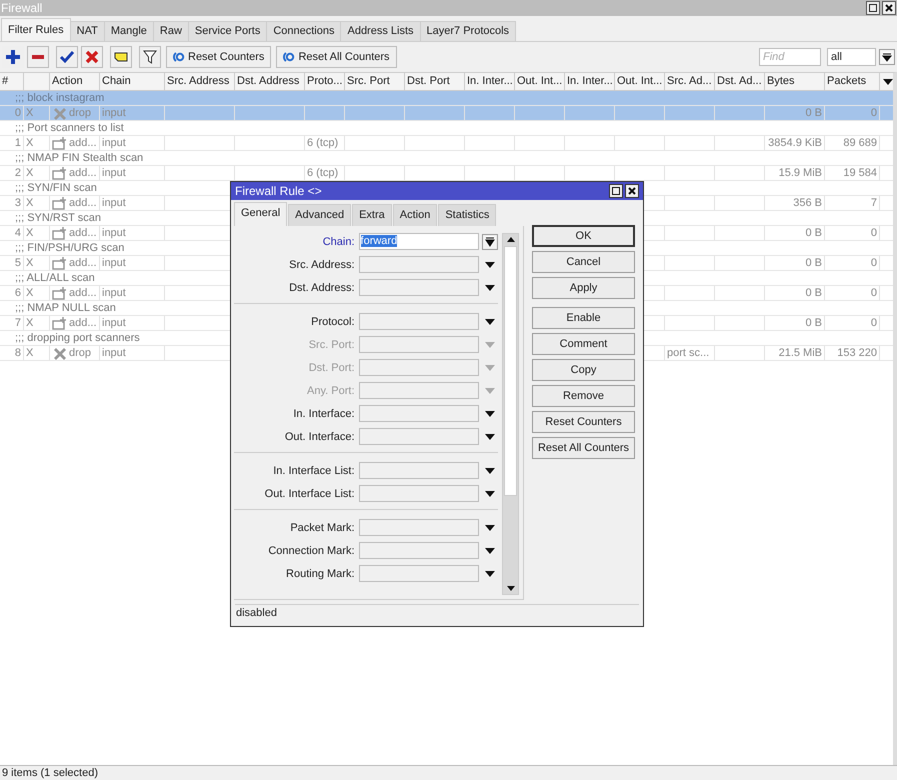 The image size is (897, 780). What do you see at coordinates (583, 448) in the screenshot?
I see `dialog-button: Reset All Counters` at bounding box center [583, 448].